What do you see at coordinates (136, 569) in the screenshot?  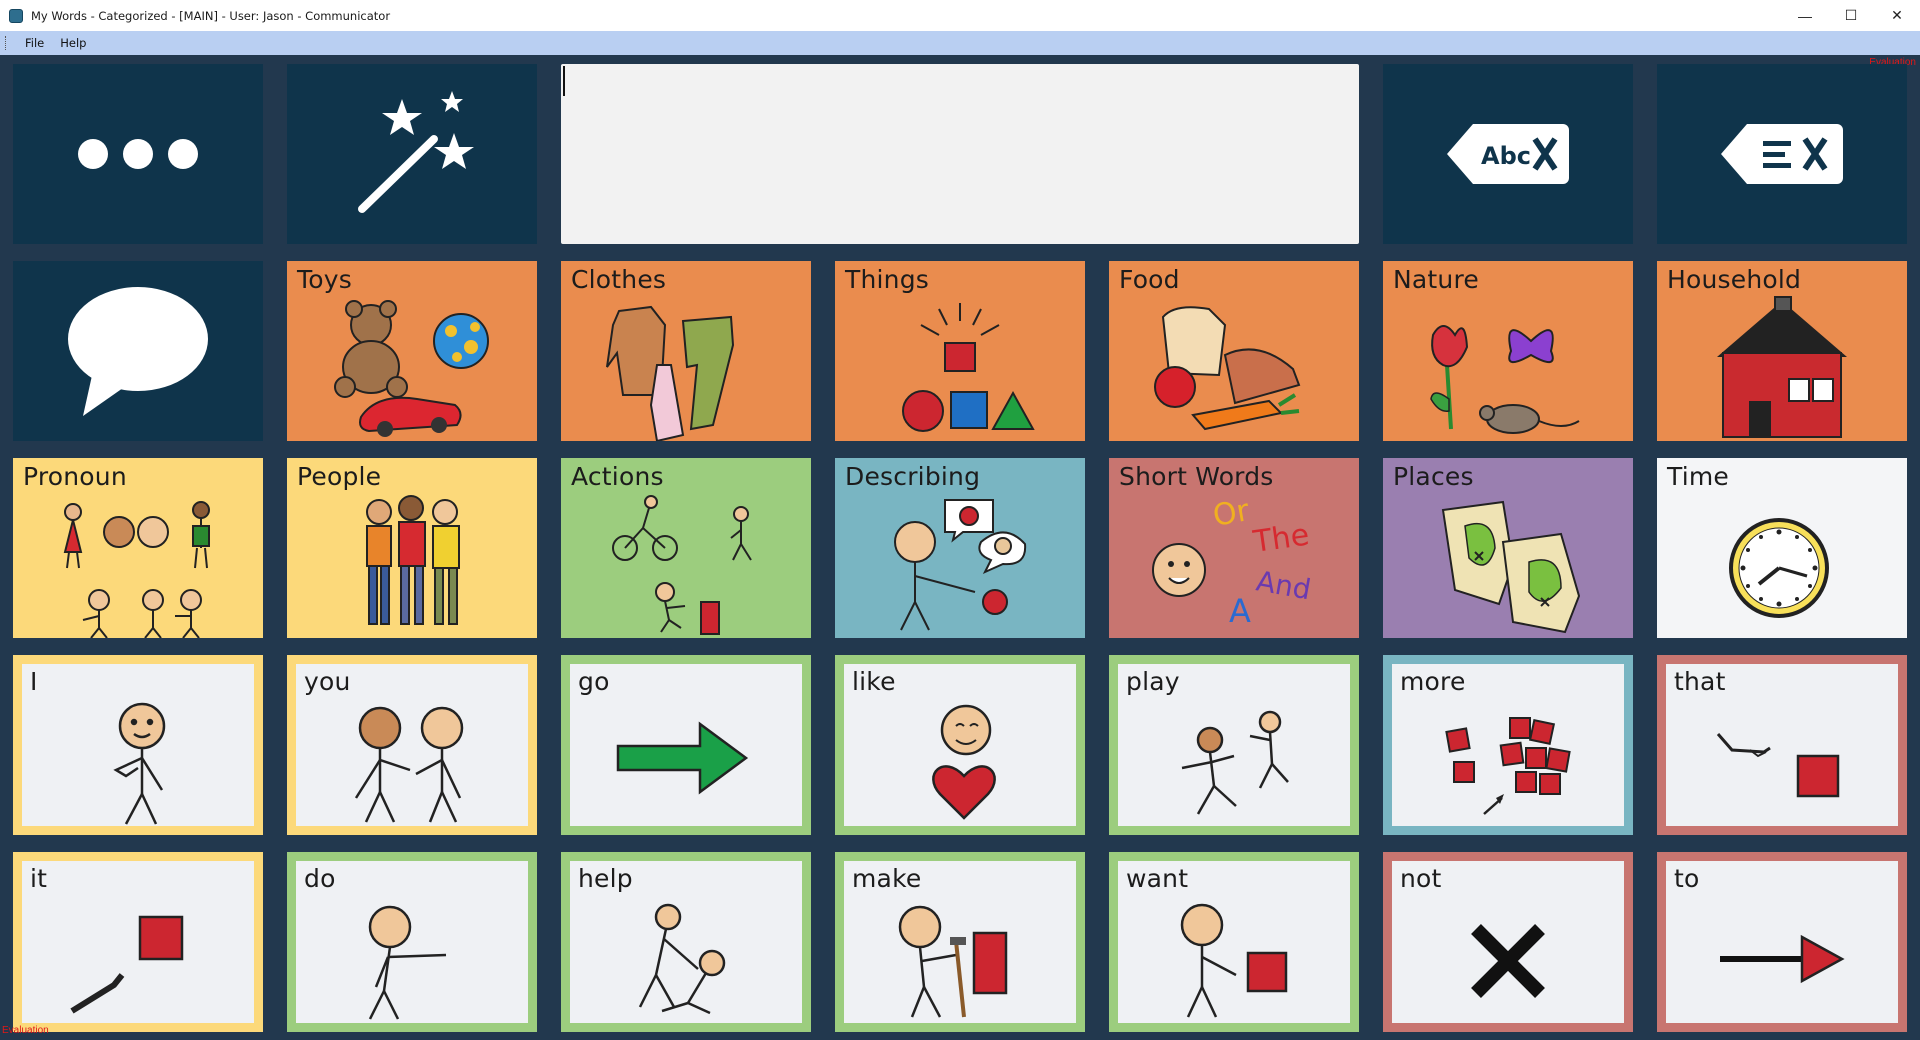 I see `pronoun-icon` at bounding box center [136, 569].